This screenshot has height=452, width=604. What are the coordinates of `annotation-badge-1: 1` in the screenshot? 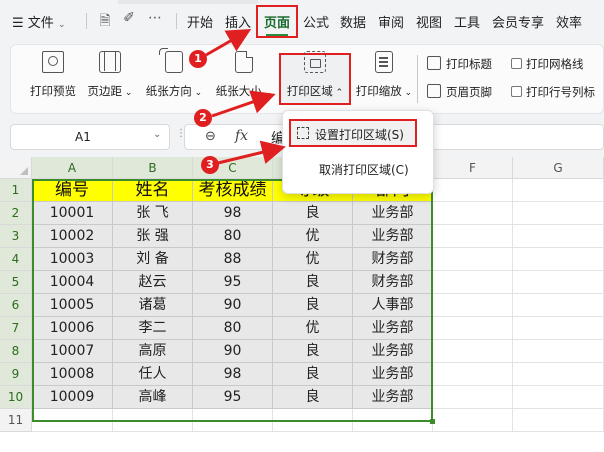 It's located at (198, 59).